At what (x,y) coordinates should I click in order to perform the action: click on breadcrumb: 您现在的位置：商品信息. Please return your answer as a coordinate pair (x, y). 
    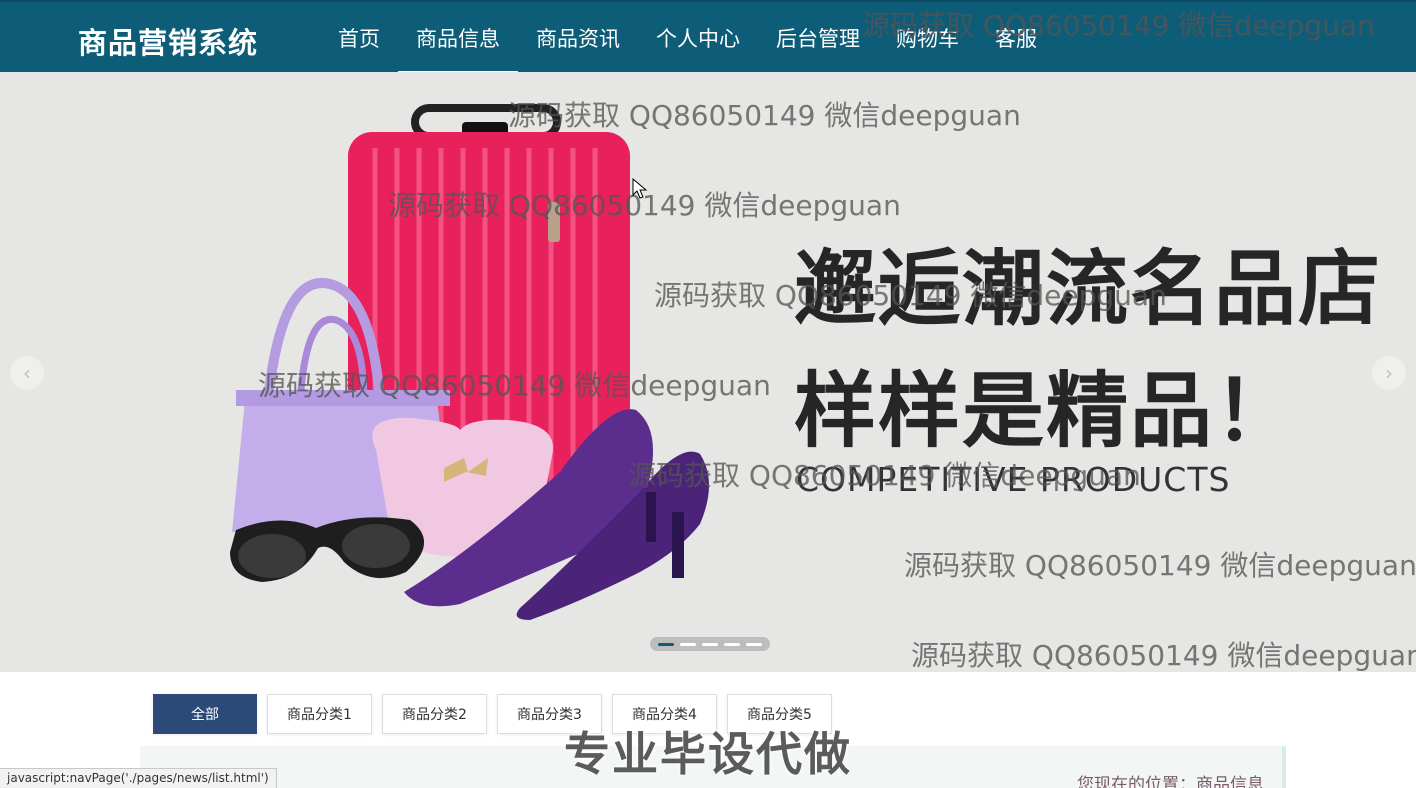
    Looking at the image, I should click on (1170, 781).